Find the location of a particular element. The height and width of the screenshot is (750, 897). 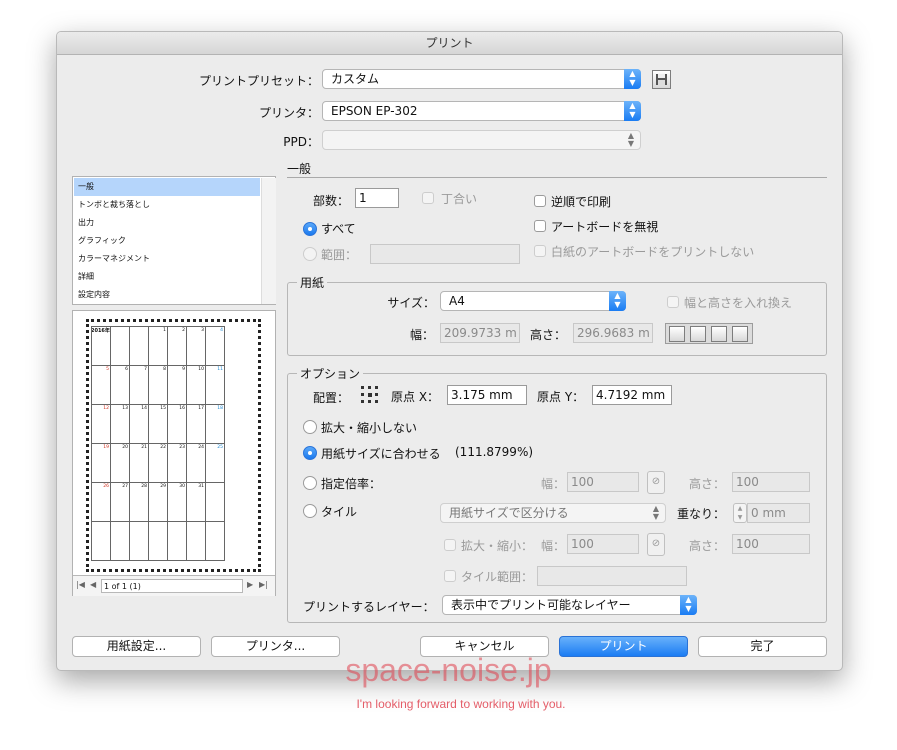

copies-input: 1 is located at coordinates (377, 198).